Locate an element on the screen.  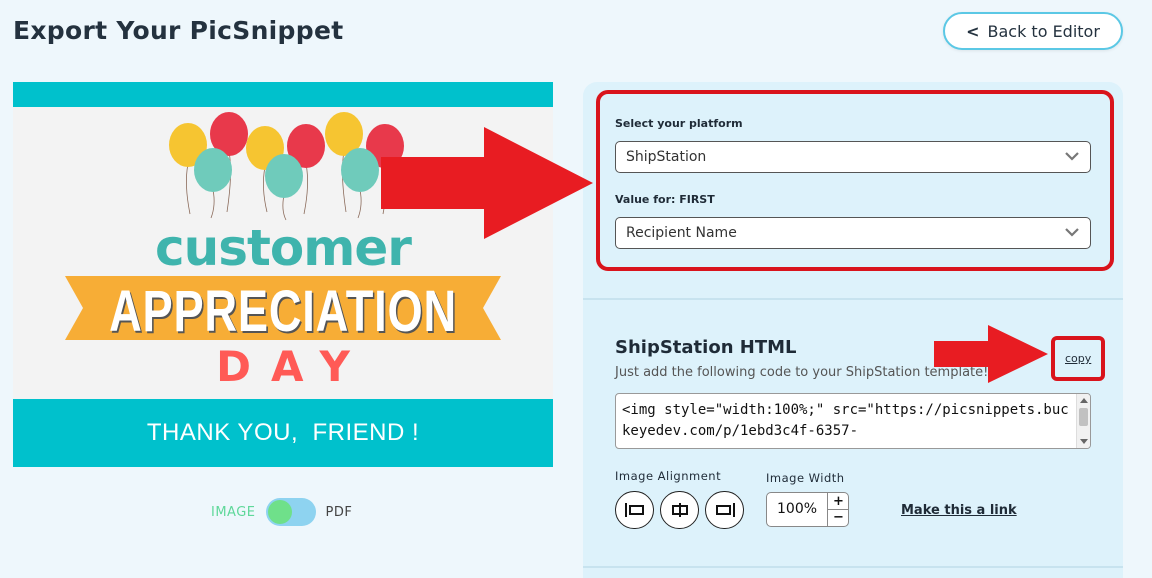
html-section-title: ShipStation HTML is located at coordinates (706, 347).